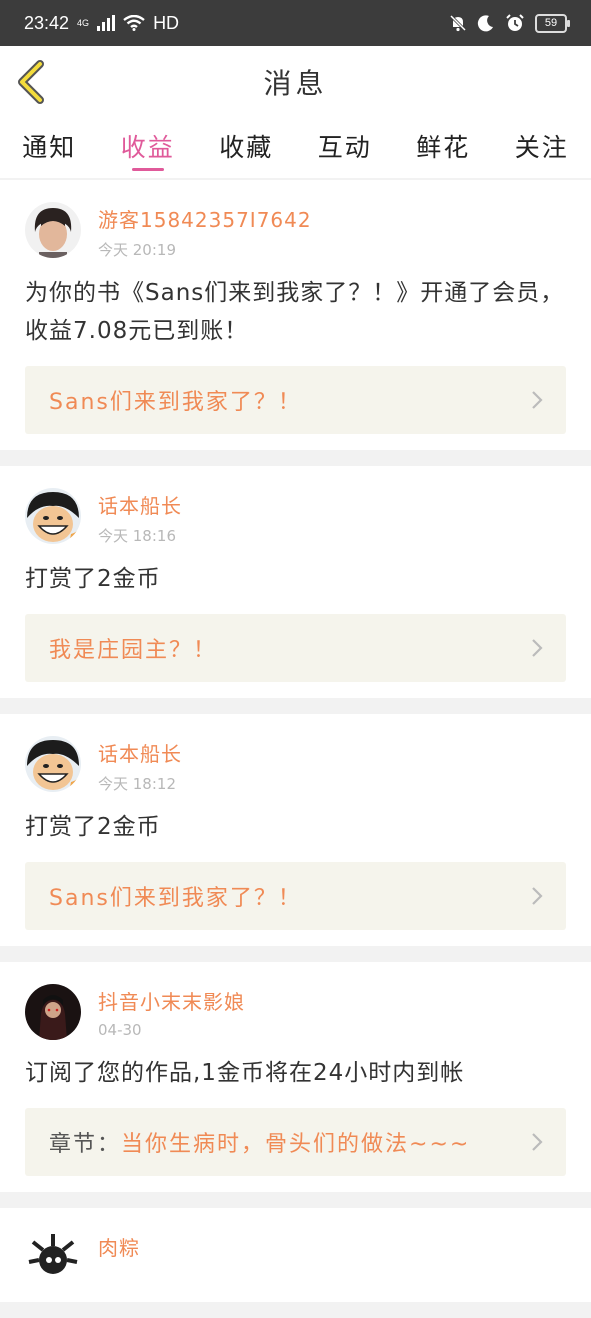 The image size is (591, 1318). Describe the element at coordinates (458, 23) in the screenshot. I see `mute-icon` at that location.